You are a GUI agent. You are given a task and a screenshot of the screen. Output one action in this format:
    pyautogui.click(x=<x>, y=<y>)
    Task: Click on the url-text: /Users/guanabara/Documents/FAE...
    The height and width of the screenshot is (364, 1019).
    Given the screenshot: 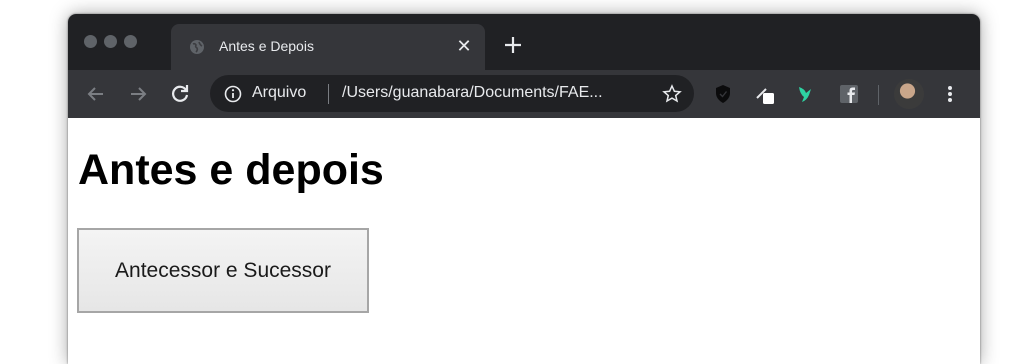 What is the action you would take?
    pyautogui.click(x=497, y=93)
    